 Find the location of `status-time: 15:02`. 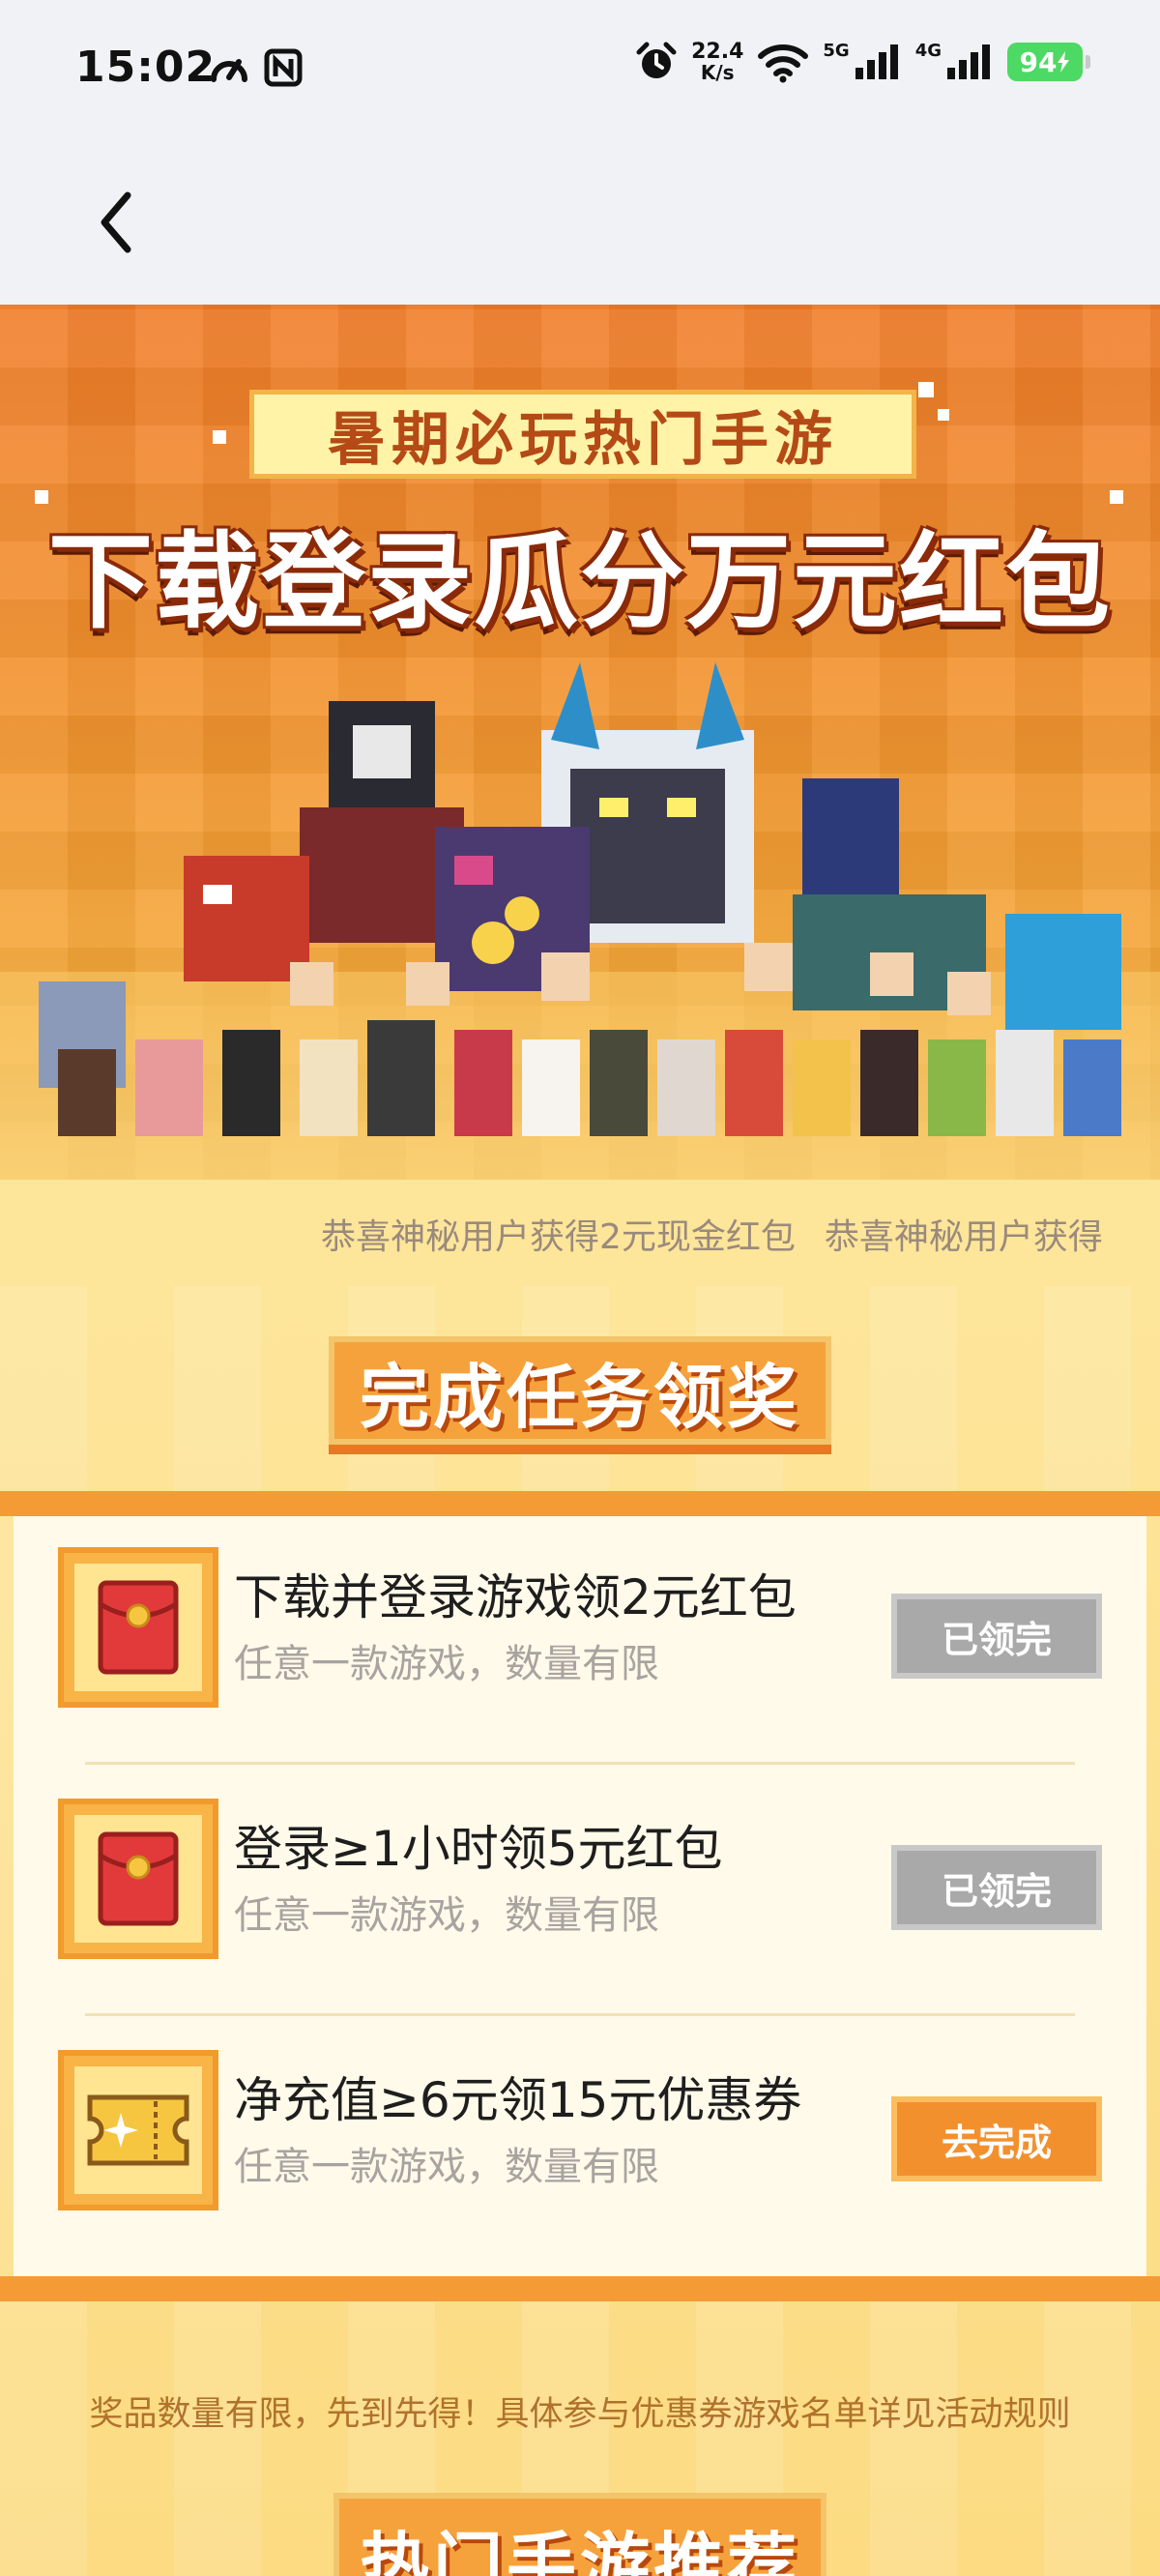

status-time: 15:02 is located at coordinates (146, 67).